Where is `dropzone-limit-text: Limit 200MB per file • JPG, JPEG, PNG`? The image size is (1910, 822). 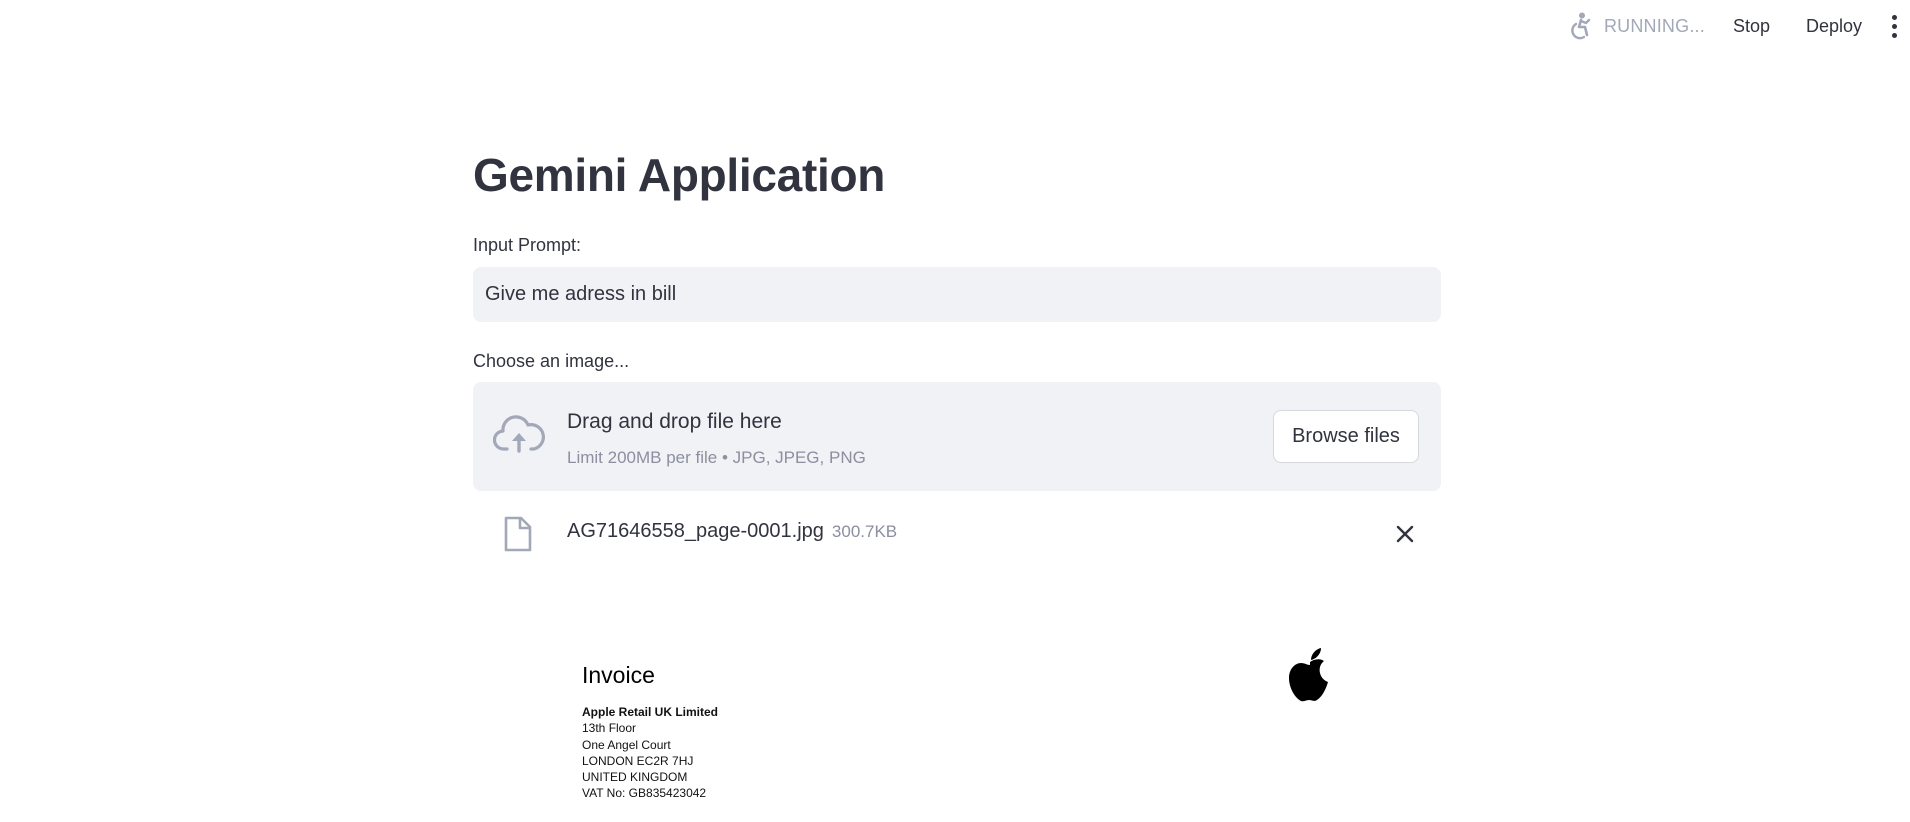 dropzone-limit-text: Limit 200MB per file • JPG, JPEG, PNG is located at coordinates (716, 457).